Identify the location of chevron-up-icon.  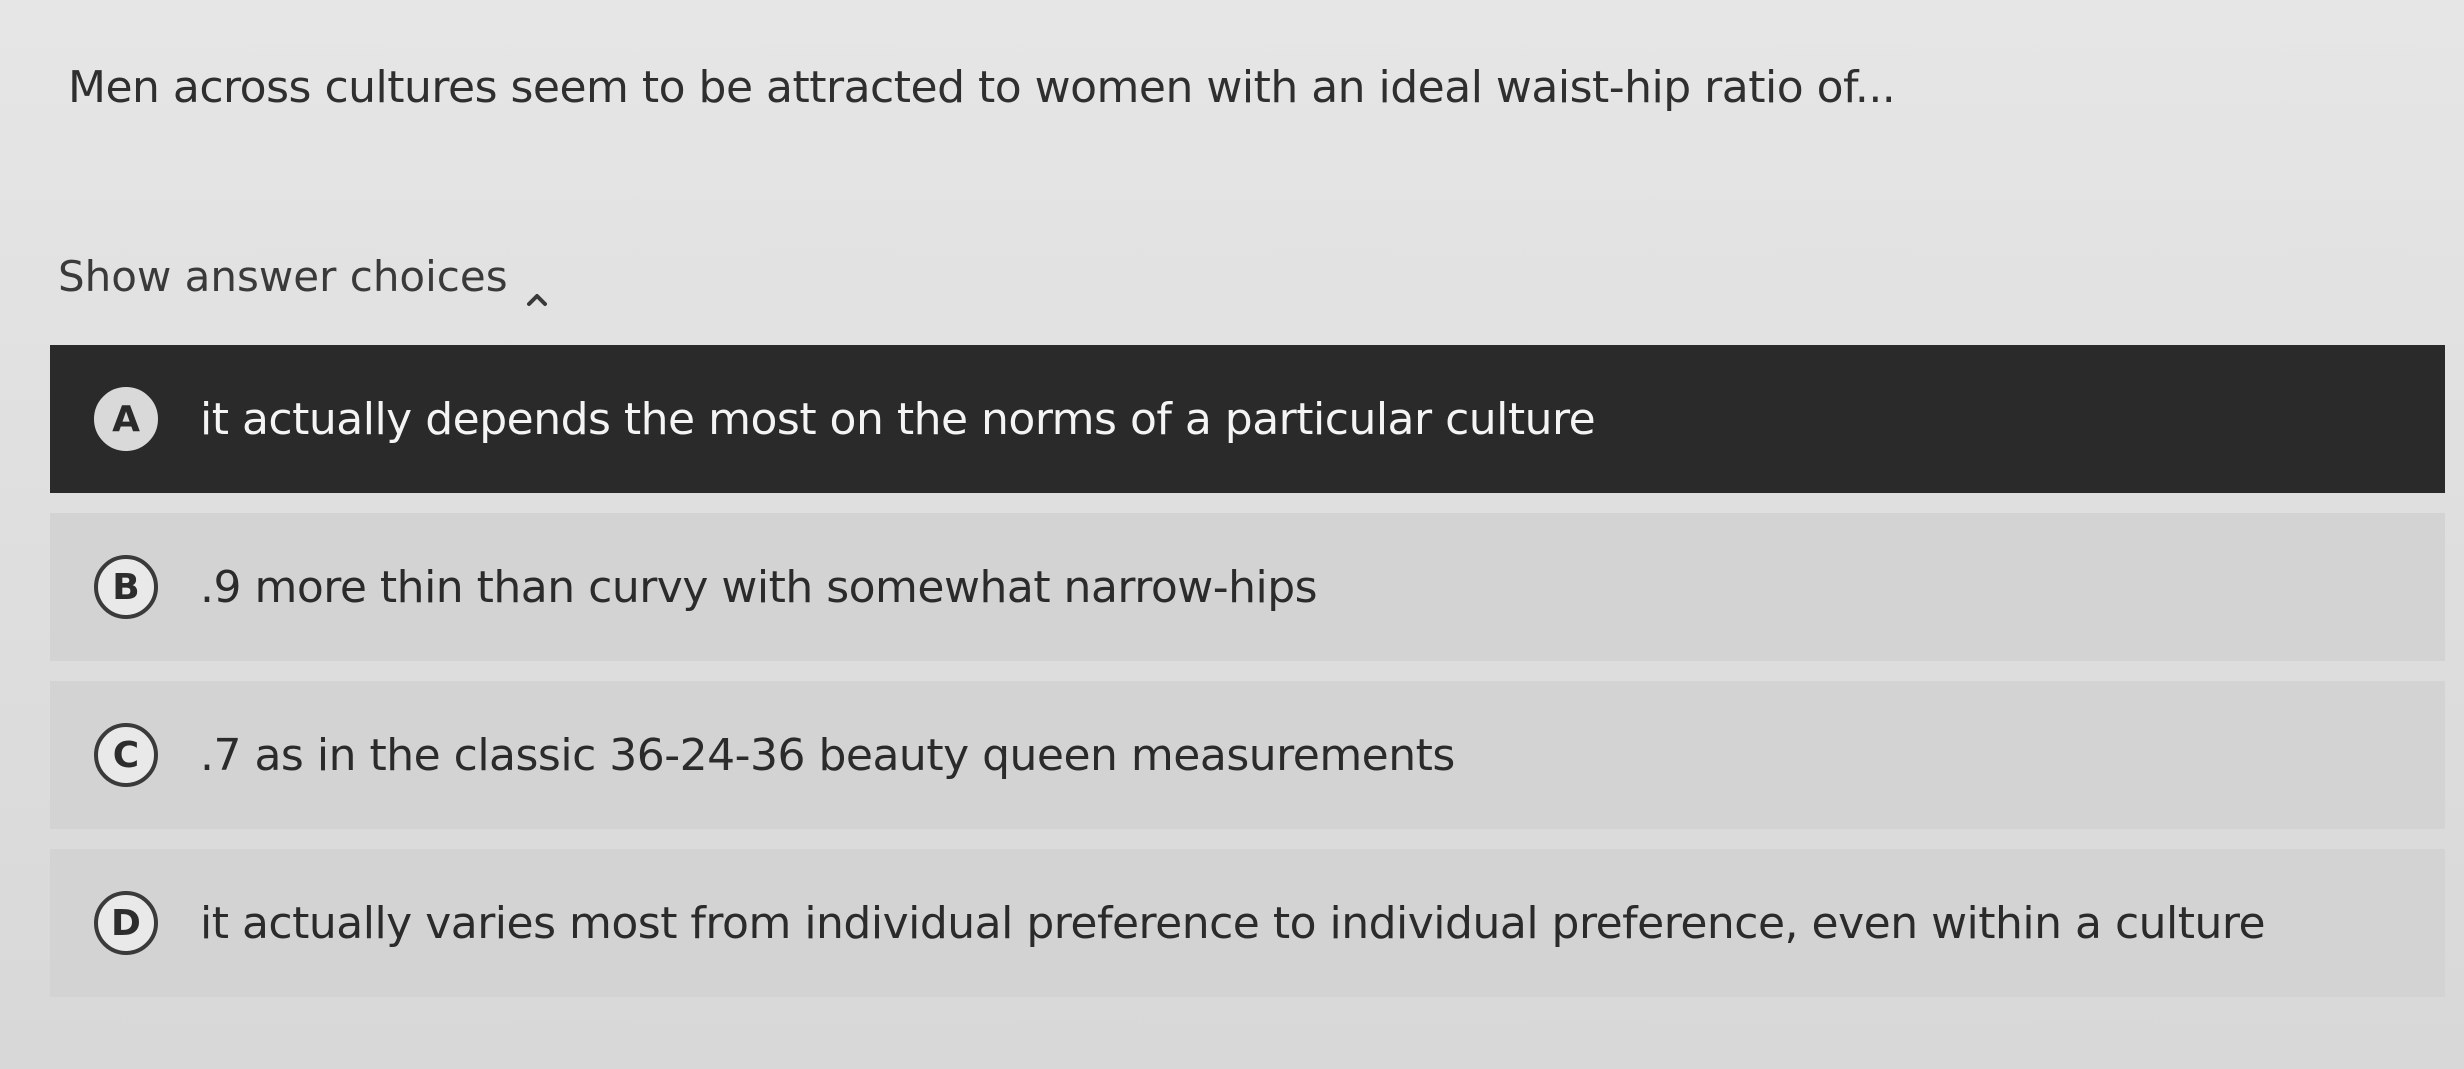
(537, 289).